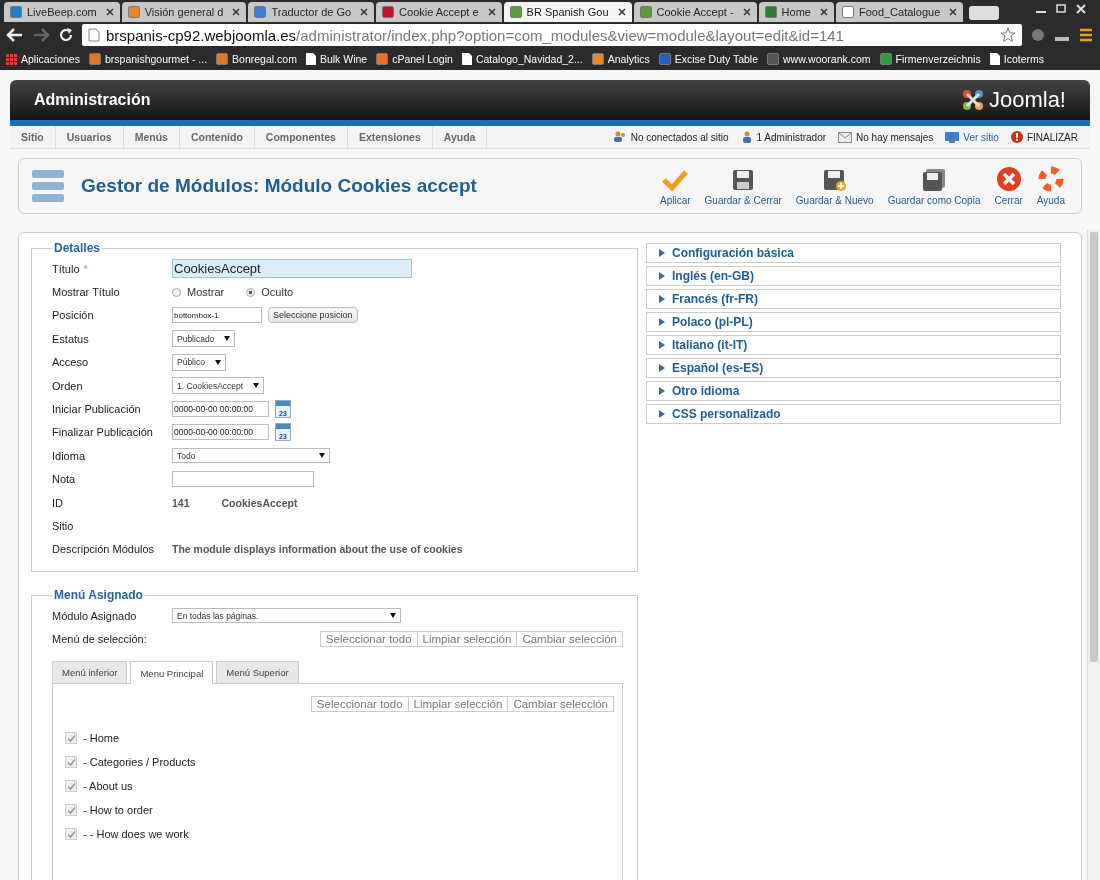 This screenshot has width=1100, height=880. Describe the element at coordinates (853, 253) in the screenshot. I see `accordion-header: Configuración básica` at that location.